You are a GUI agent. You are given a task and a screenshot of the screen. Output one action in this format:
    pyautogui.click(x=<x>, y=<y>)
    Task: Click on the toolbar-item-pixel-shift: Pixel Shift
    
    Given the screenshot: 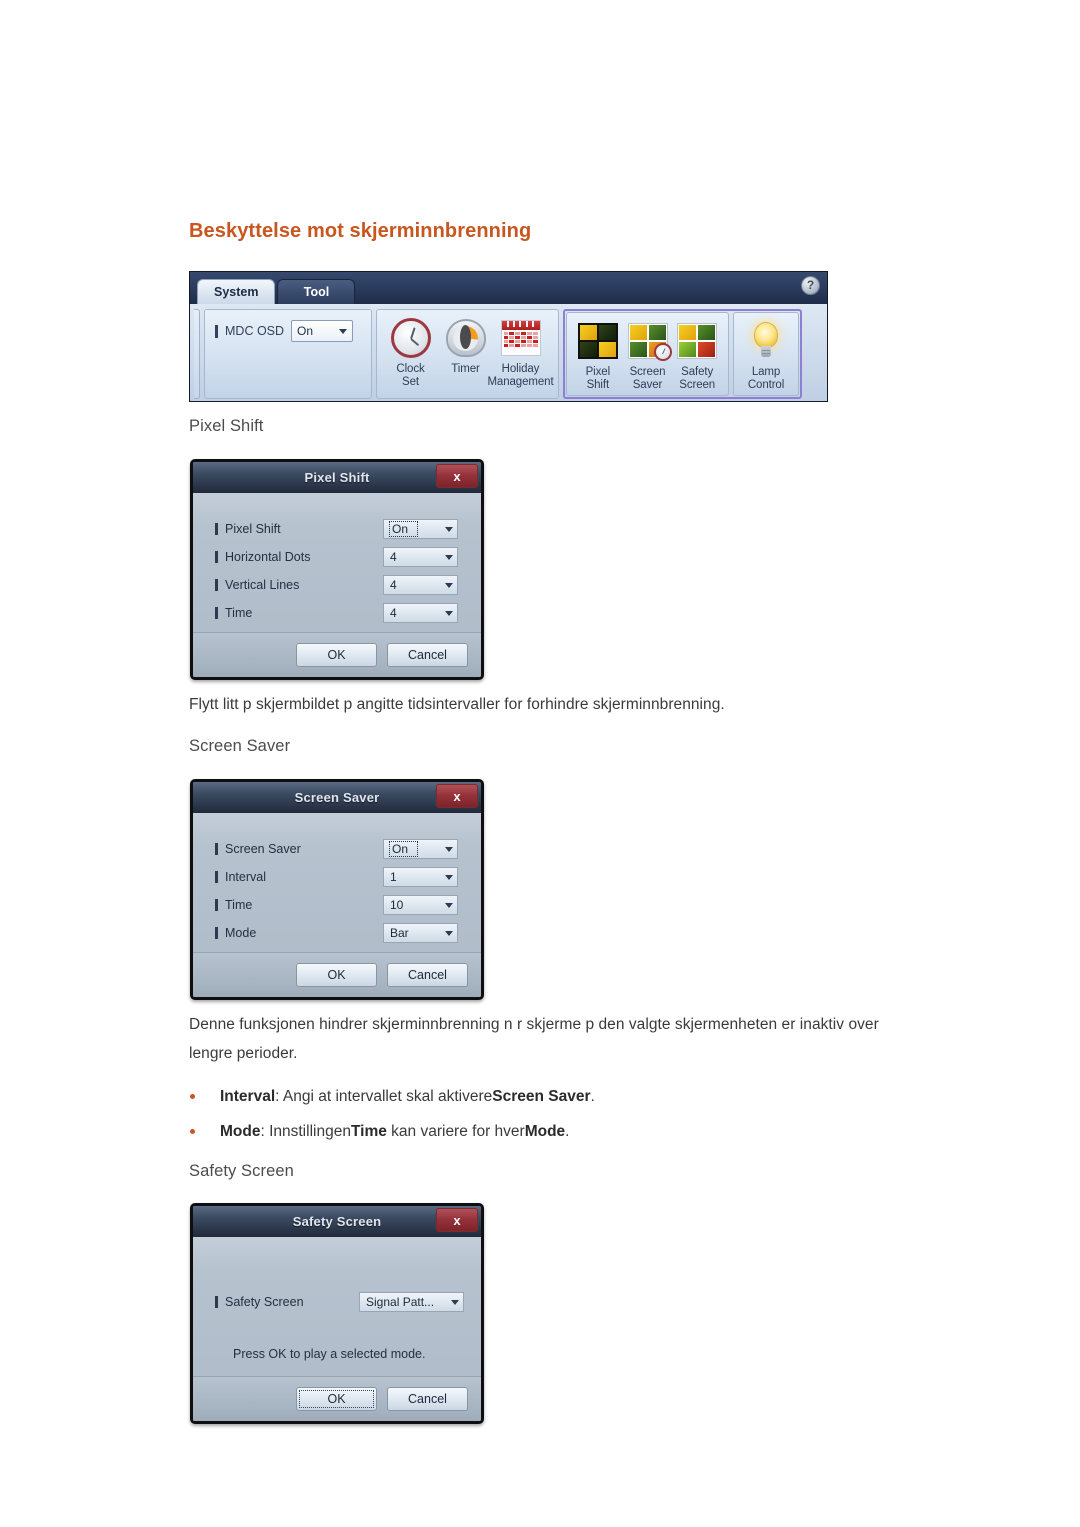 What is the action you would take?
    pyautogui.click(x=598, y=354)
    